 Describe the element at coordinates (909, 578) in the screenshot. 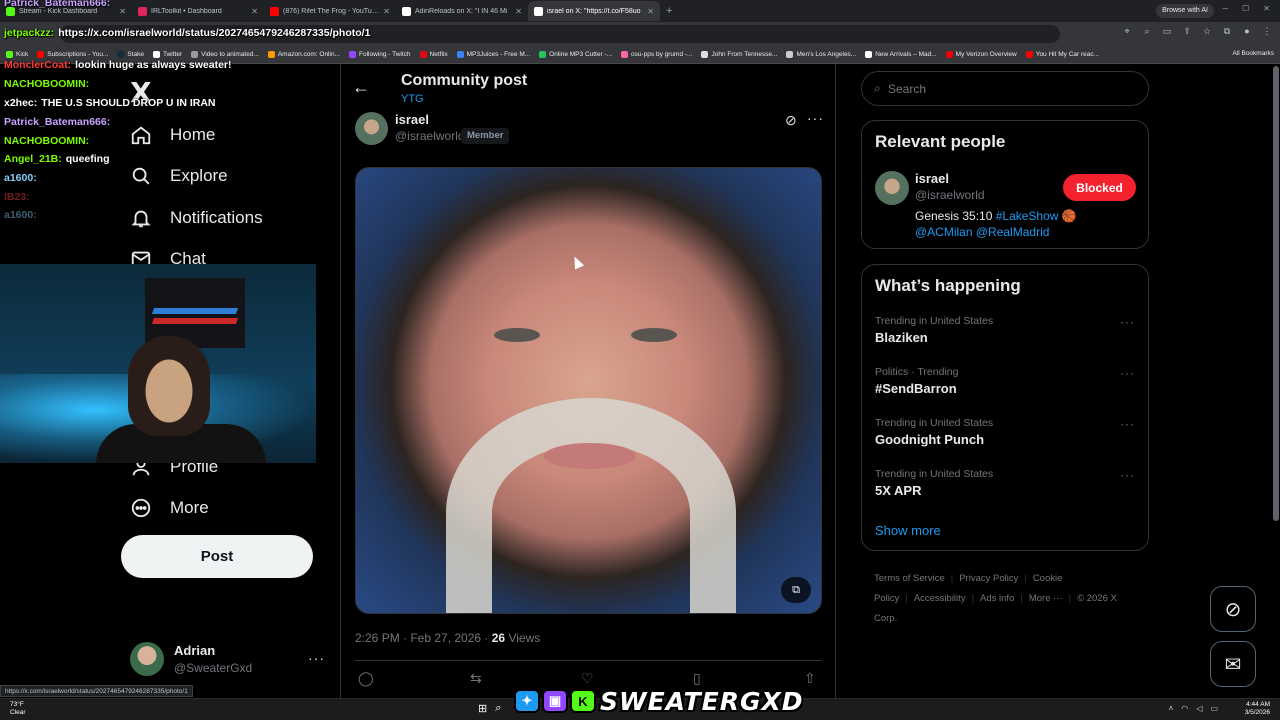

I see `footer-link: Terms of Service` at that location.